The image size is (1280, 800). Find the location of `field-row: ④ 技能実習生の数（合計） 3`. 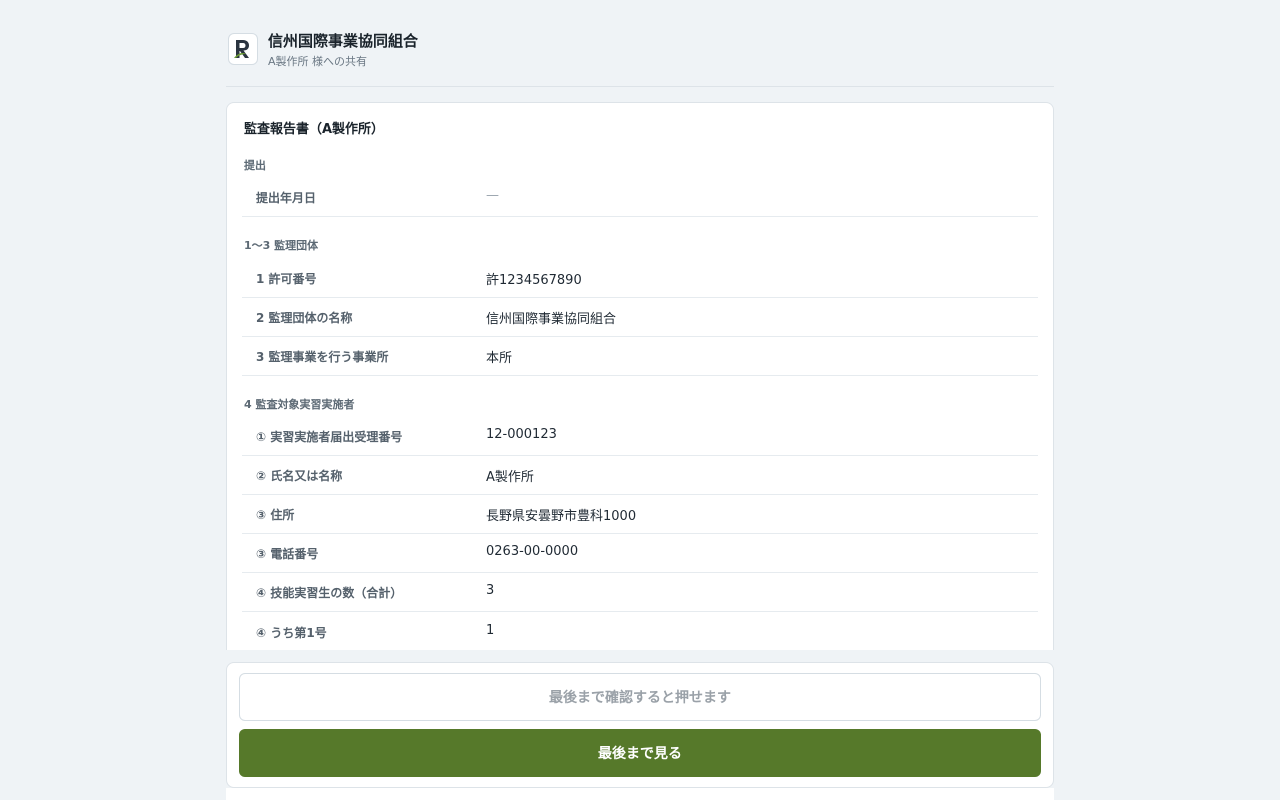

field-row: ④ 技能実習生の数（合計） 3 is located at coordinates (640, 592).